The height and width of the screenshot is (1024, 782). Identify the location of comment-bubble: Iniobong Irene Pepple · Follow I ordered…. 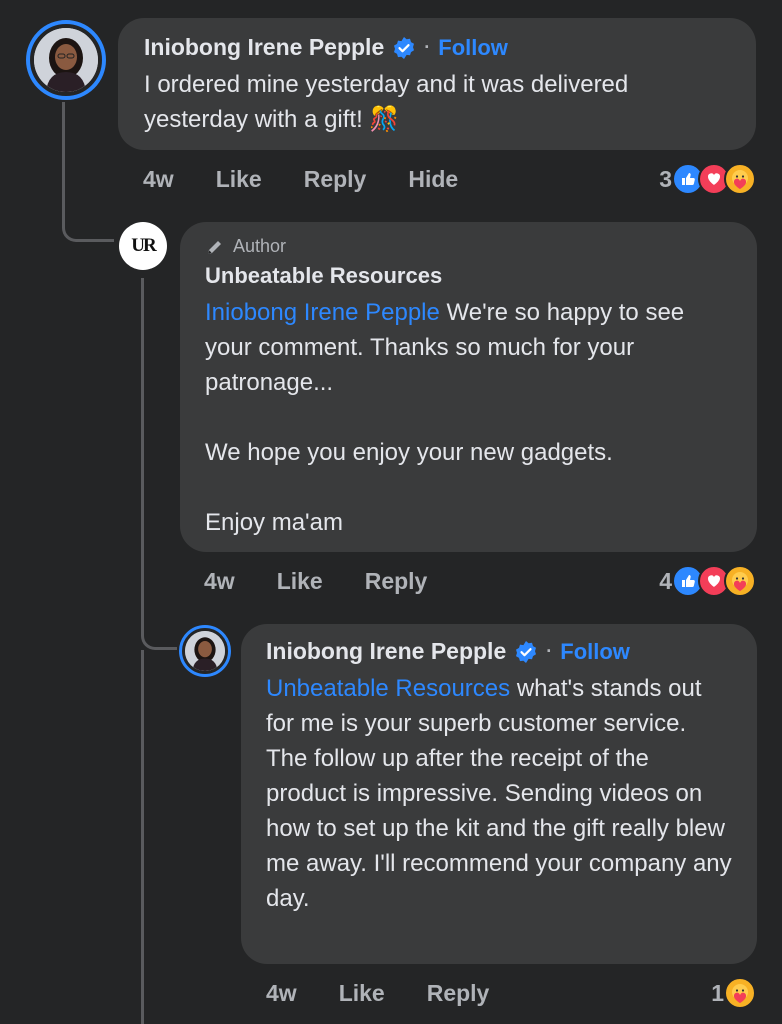
(437, 84).